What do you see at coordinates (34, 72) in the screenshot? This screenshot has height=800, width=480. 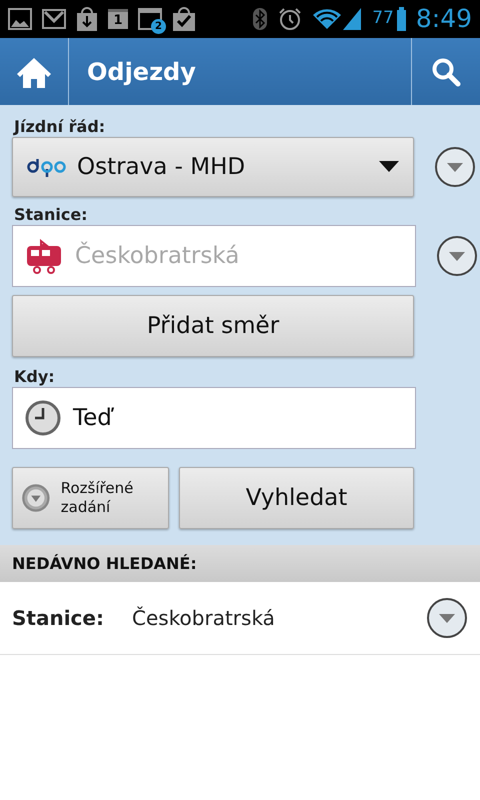 I see `home-icon` at bounding box center [34, 72].